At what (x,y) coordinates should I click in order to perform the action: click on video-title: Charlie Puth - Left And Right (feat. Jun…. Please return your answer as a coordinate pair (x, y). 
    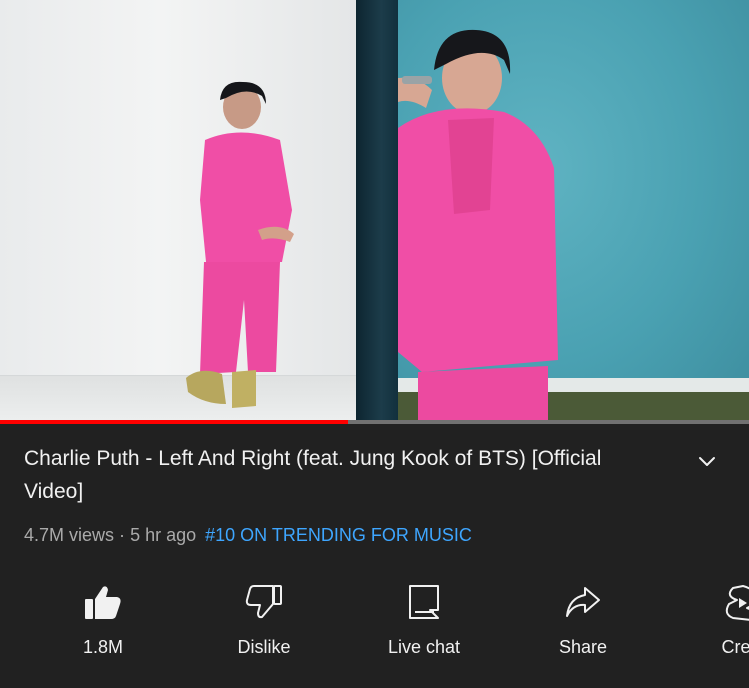
    Looking at the image, I should click on (344, 475).